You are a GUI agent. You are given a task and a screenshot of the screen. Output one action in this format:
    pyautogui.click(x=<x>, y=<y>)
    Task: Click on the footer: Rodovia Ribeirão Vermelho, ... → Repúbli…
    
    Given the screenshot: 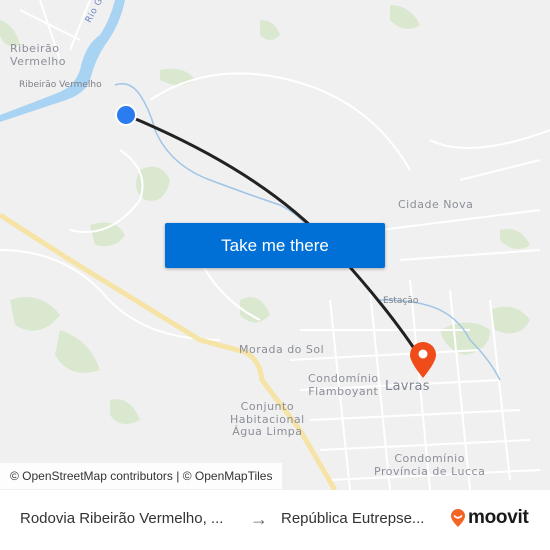 What is the action you would take?
    pyautogui.click(x=275, y=520)
    